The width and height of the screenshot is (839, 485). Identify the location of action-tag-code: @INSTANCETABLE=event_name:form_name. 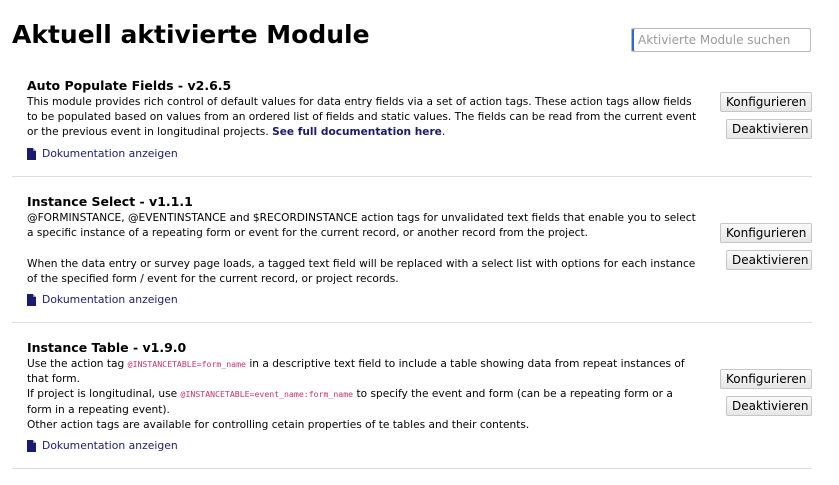
(267, 394).